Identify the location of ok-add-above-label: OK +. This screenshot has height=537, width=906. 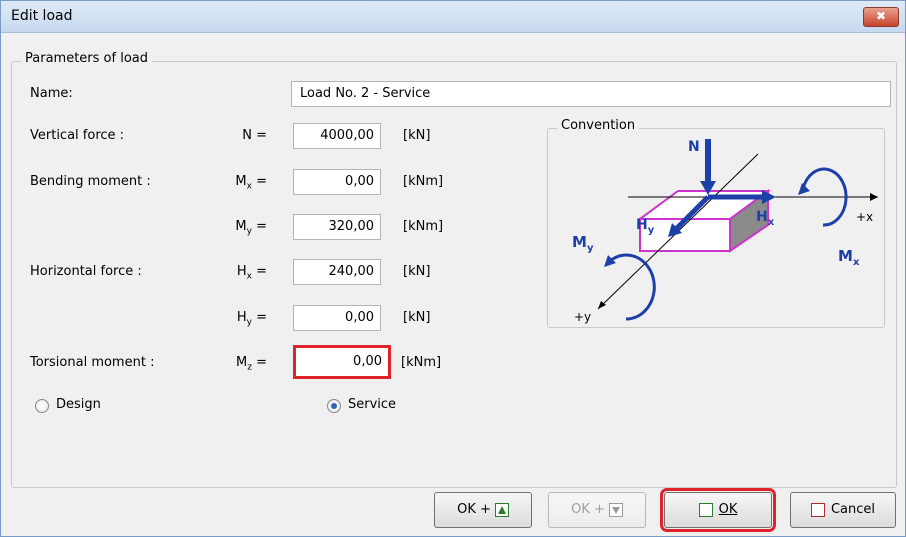
(474, 509).